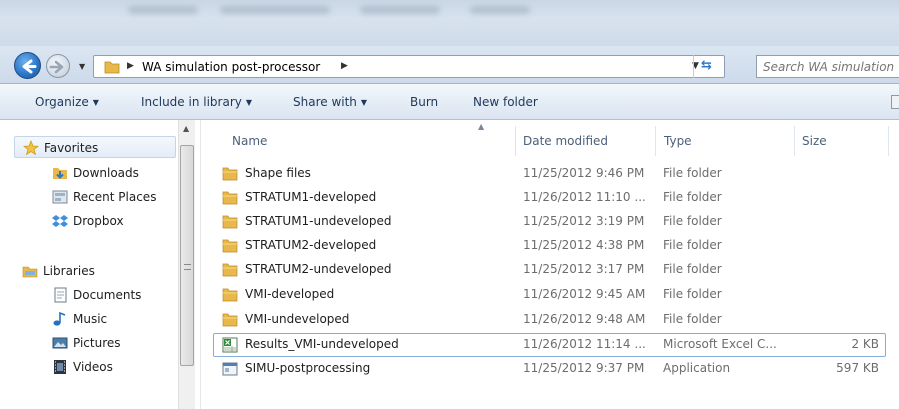 This screenshot has height=409, width=899. I want to click on nav-libraries: Libraries, so click(96, 271).